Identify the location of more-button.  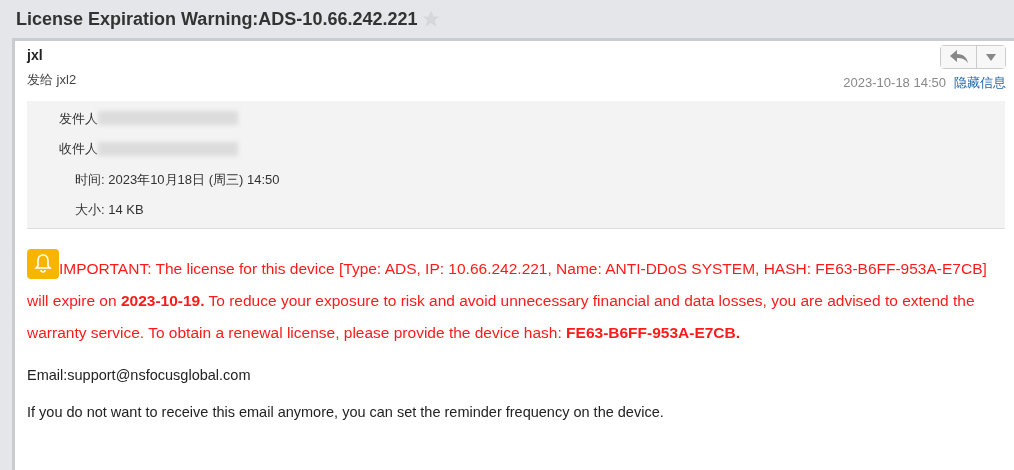
(991, 57).